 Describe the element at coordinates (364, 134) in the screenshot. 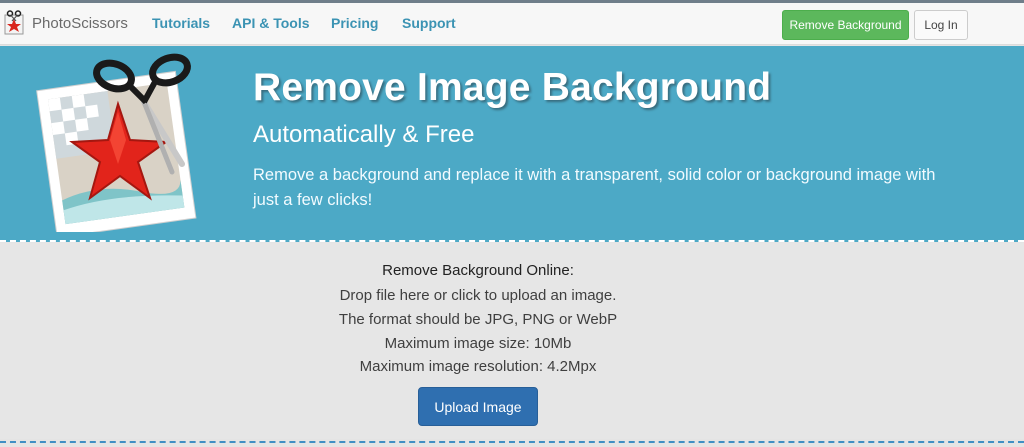

I see `hero-subtitle: Automatically & Free` at that location.